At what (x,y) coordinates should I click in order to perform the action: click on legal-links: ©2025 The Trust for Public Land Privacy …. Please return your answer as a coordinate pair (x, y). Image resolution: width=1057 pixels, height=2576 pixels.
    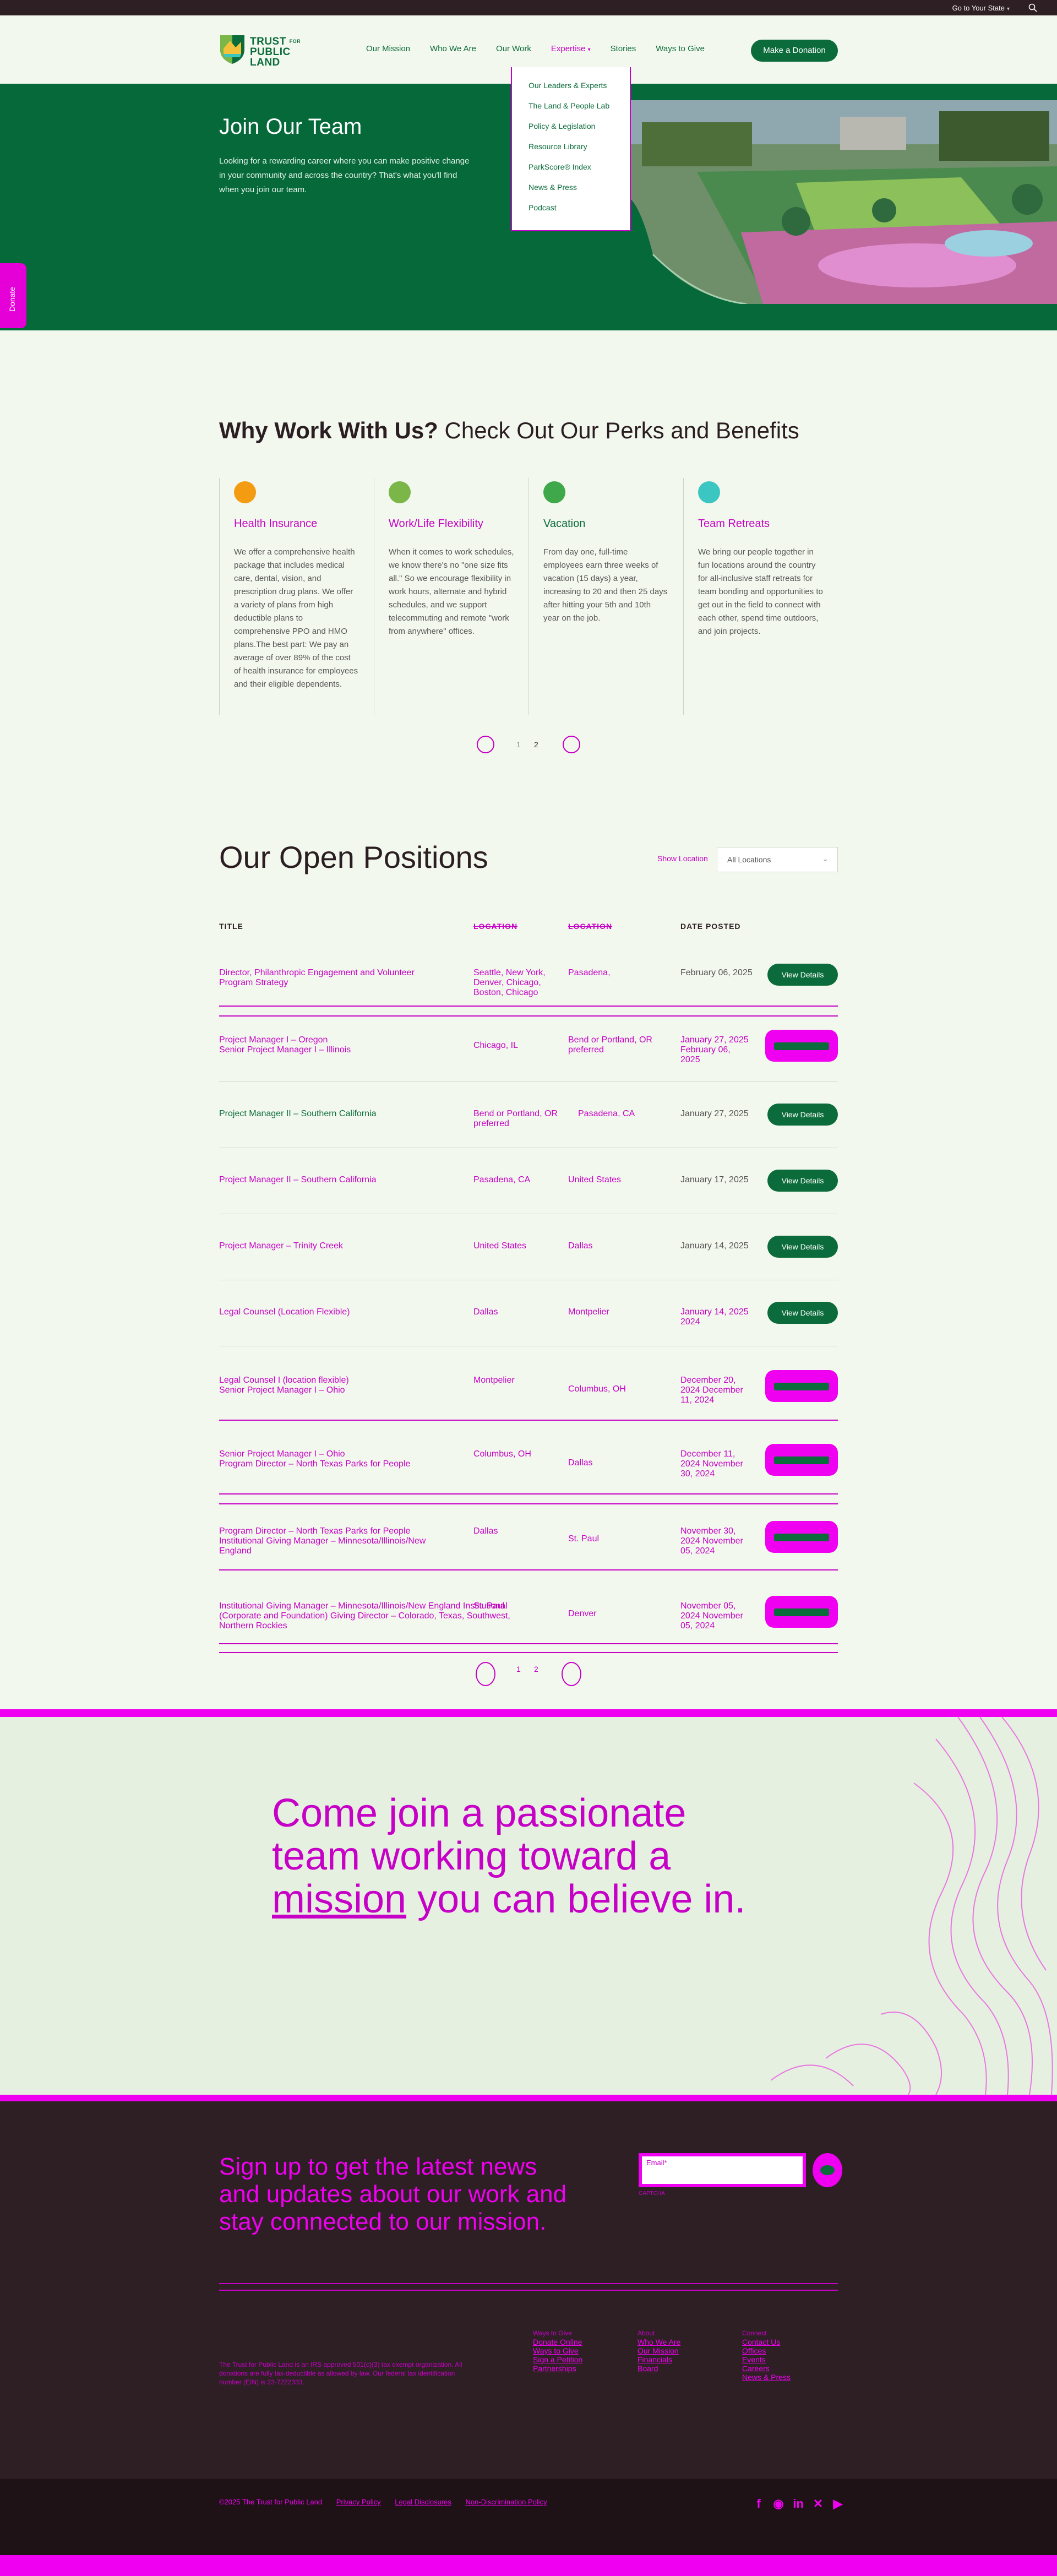
    Looking at the image, I should click on (383, 2502).